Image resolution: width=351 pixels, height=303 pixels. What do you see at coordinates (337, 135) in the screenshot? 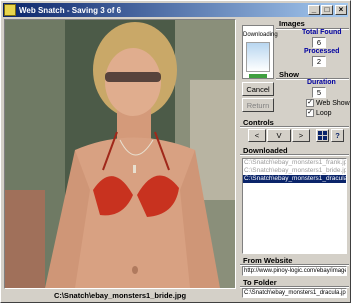
I see `help-icon: ?` at bounding box center [337, 135].